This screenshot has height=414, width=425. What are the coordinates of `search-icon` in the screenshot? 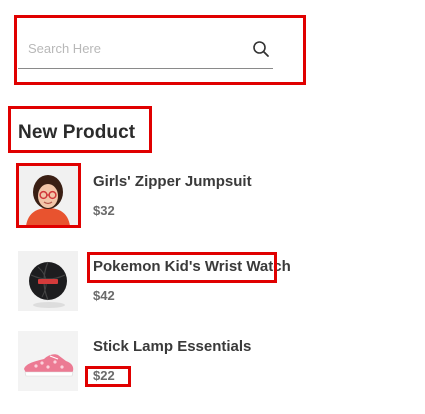 It's located at (261, 49).